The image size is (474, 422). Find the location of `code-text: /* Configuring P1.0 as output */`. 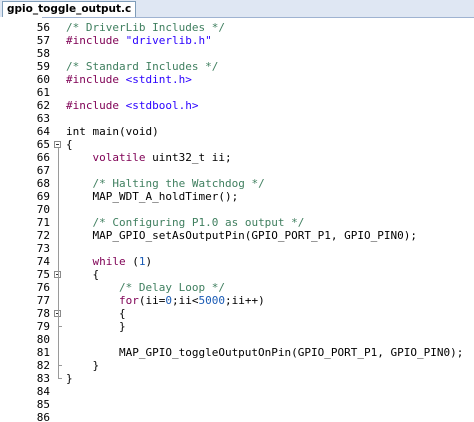

code-text: /* Configuring P1.0 as output */ is located at coordinates (185, 222).